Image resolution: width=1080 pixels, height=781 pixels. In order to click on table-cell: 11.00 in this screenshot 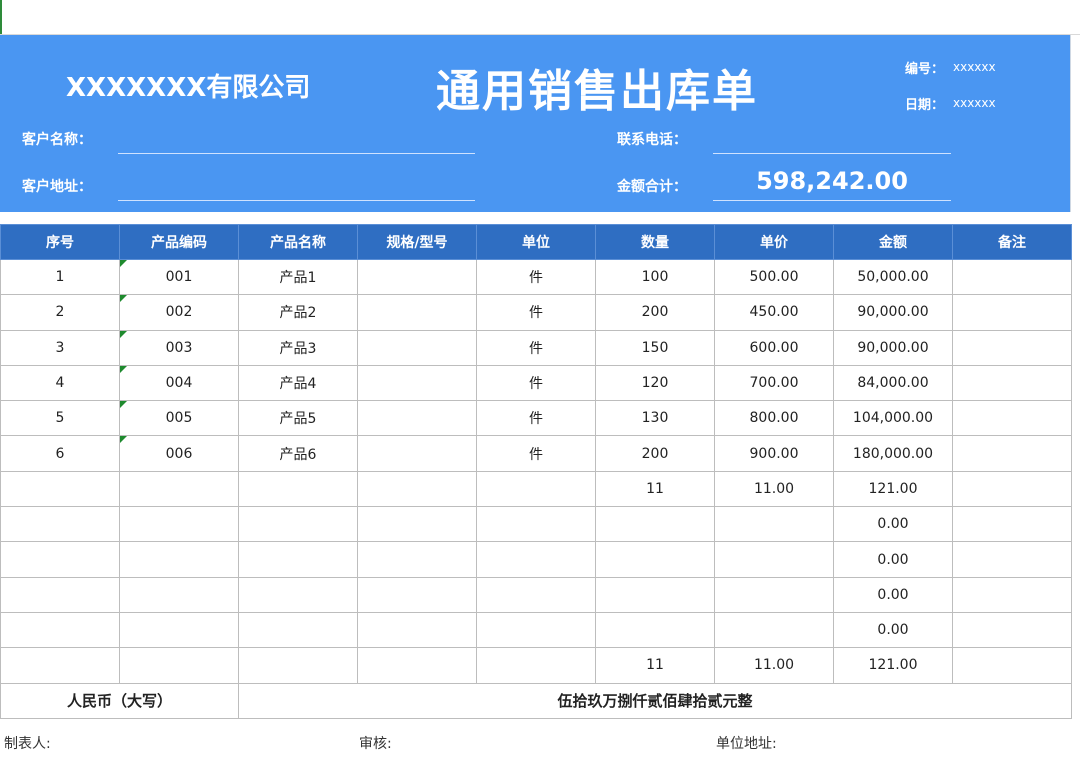, I will do `click(774, 489)`.